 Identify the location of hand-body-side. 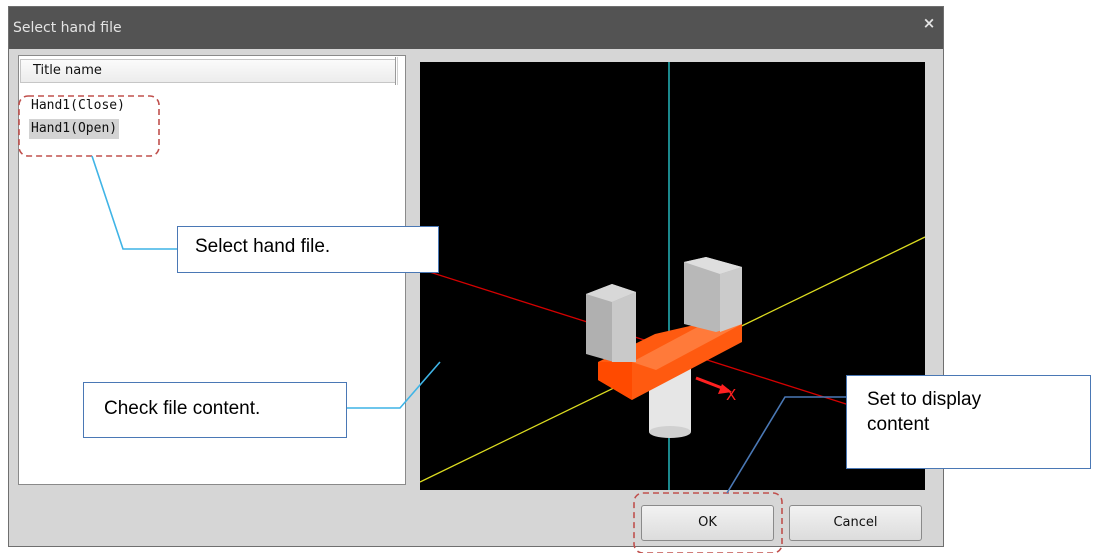
(615, 381).